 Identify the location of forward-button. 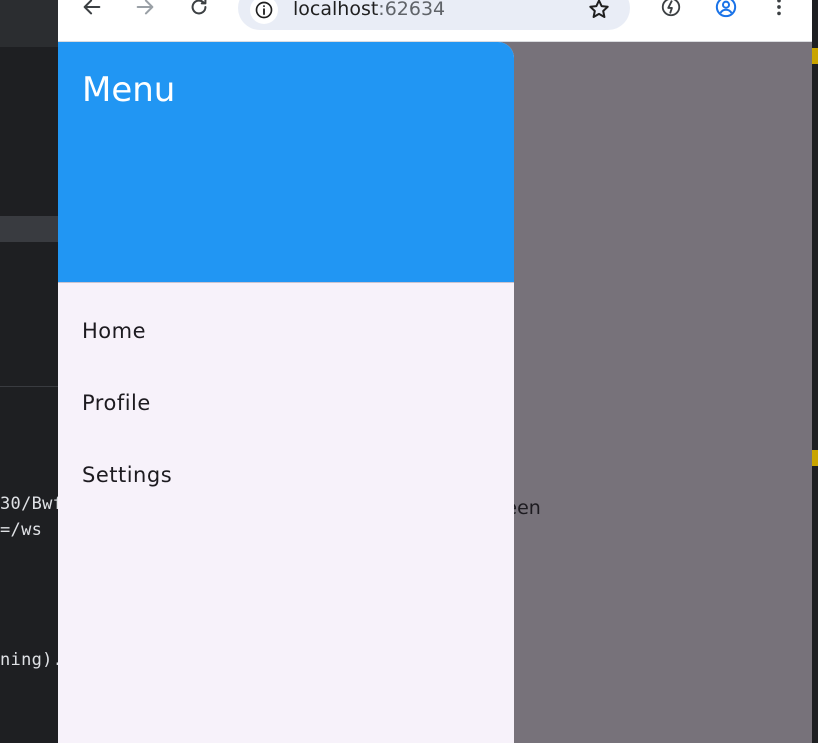
(145, 12).